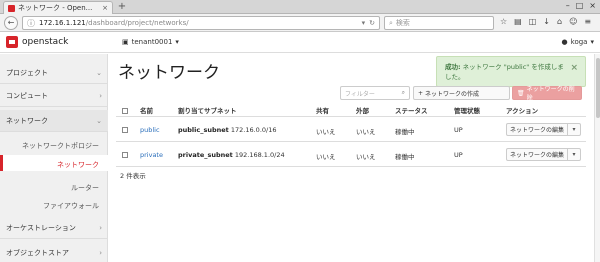 The image size is (600, 262). I want to click on select-all-checkbox, so click(125, 111).